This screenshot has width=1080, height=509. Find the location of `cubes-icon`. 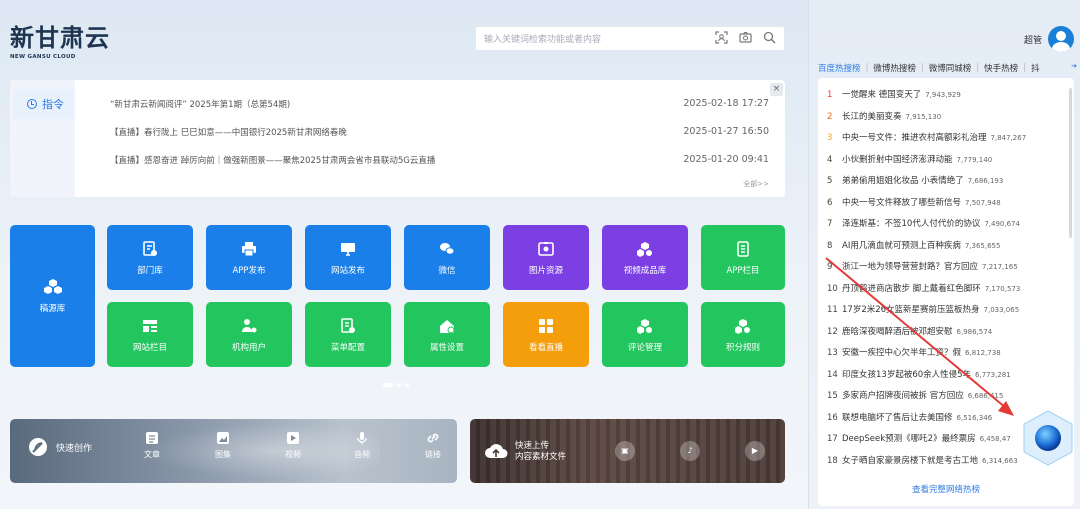

cubes-icon is located at coordinates (52, 287).